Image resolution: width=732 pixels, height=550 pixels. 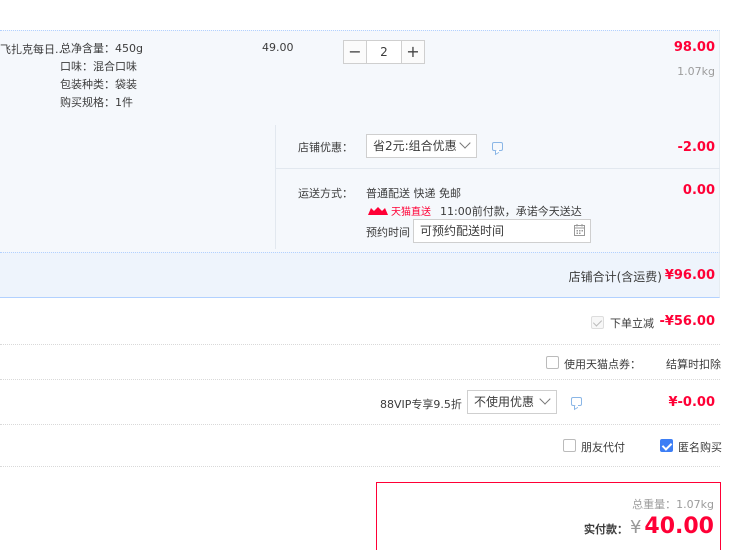 I want to click on total-weight-label: 总重量：, so click(x=654, y=504).